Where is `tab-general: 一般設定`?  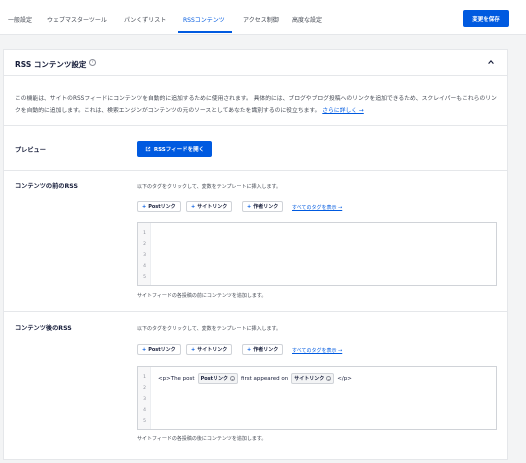
tab-general: 一般設定 is located at coordinates (20, 19).